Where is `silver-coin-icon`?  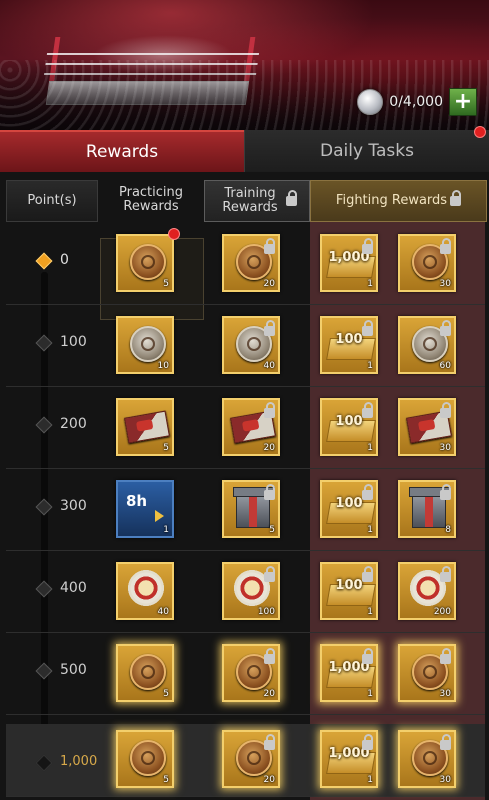
silver-coin-icon is located at coordinates (370, 102).